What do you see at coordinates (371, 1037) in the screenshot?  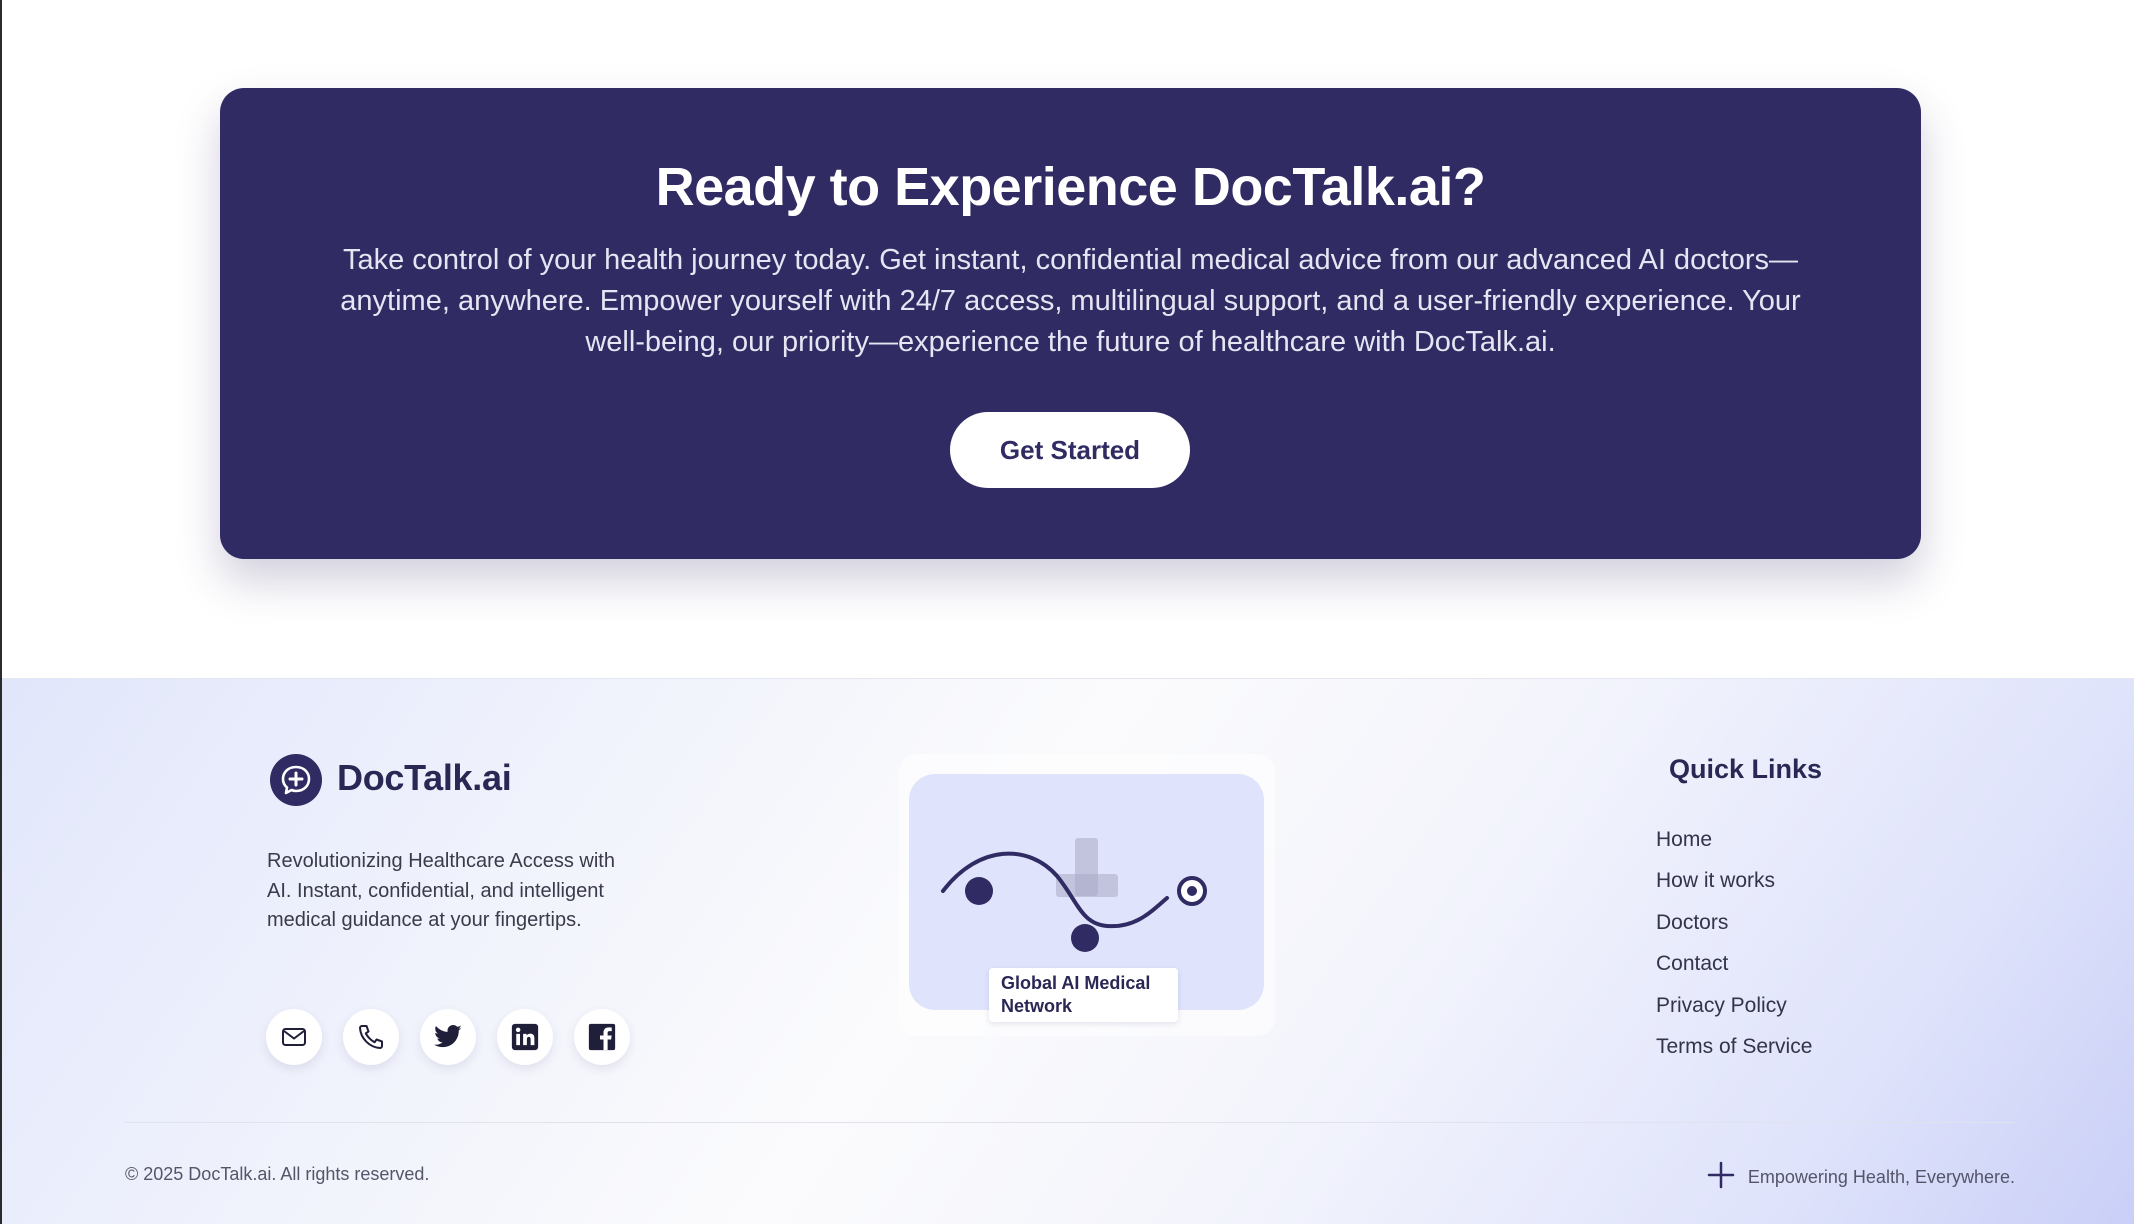 I see `phone-icon` at bounding box center [371, 1037].